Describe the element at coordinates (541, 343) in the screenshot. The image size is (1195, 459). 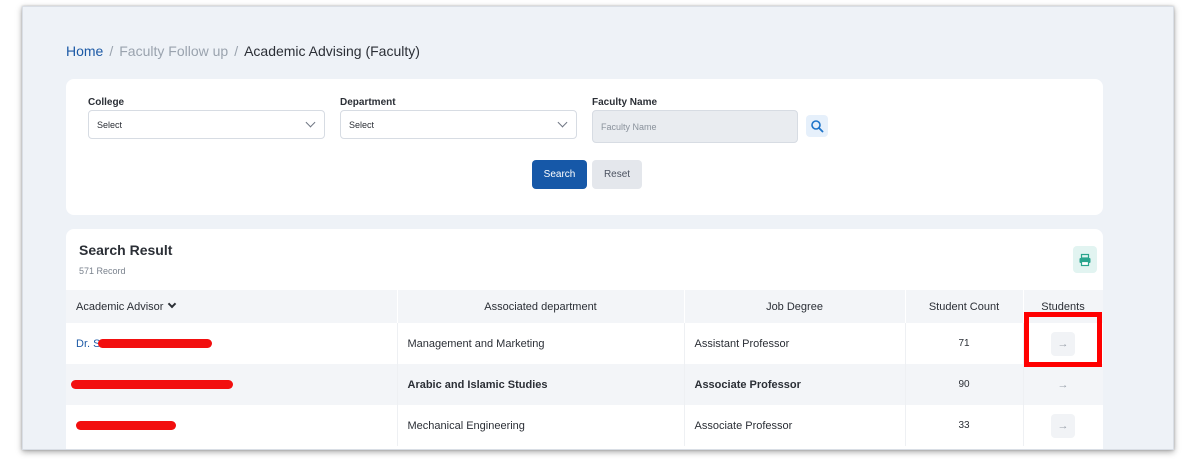
I see `department-cell: Management and Marketing` at that location.